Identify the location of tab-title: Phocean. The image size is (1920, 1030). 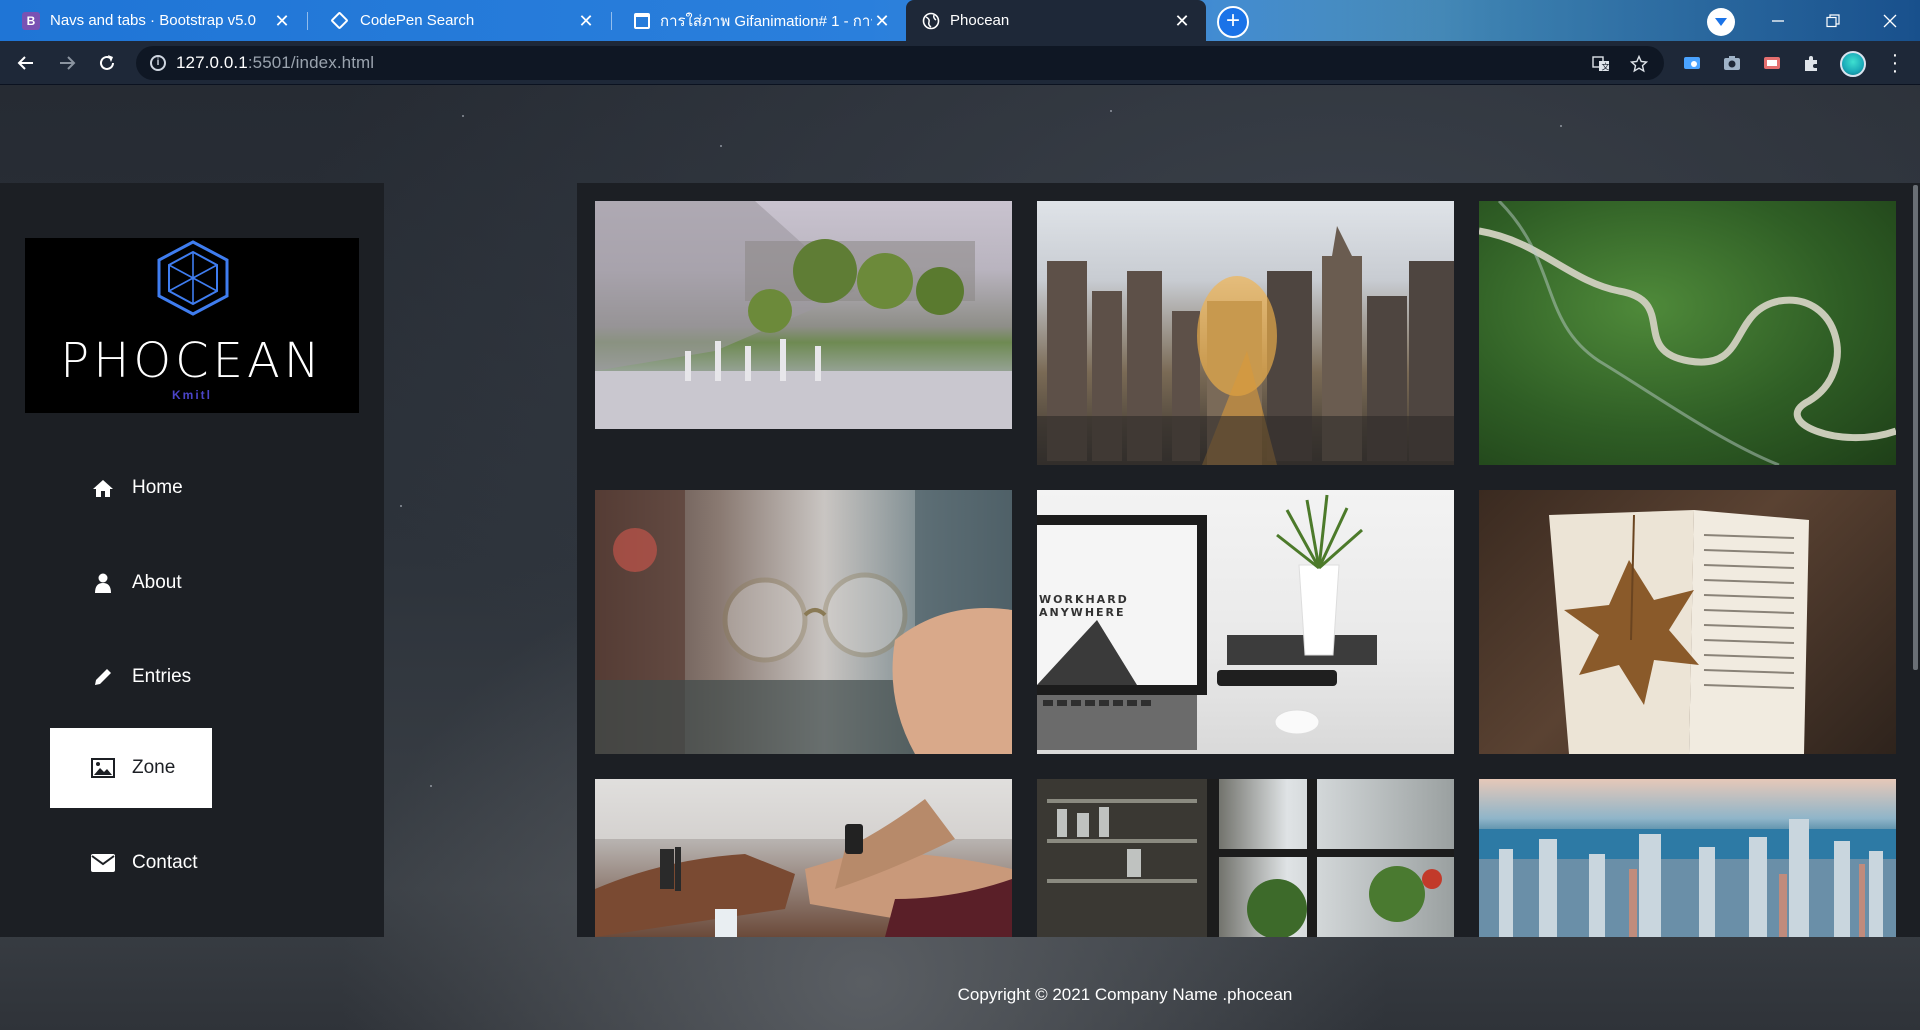
(980, 20).